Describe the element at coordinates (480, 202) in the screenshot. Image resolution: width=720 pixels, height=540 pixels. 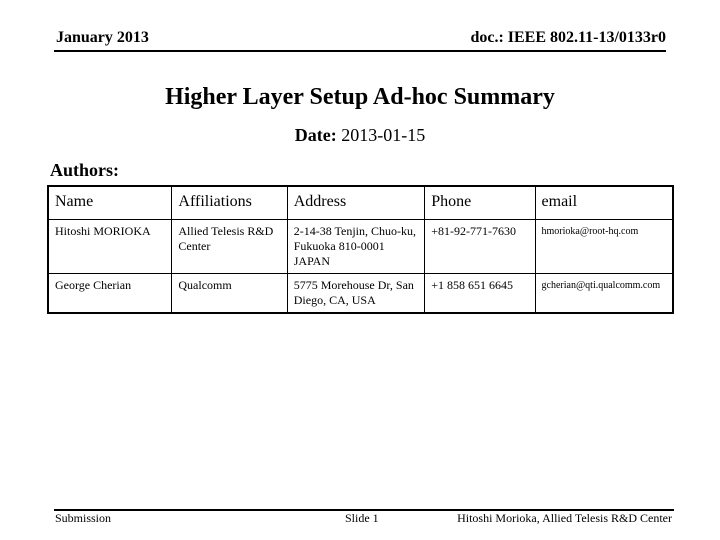
I see `column-header-phone: Phone` at that location.